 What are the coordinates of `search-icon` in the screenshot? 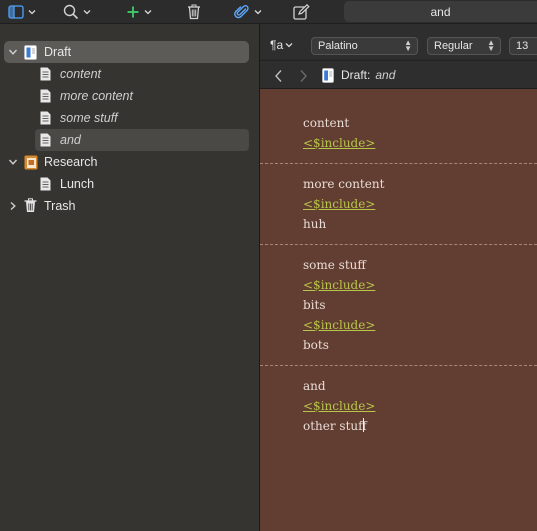 It's located at (71, 12).